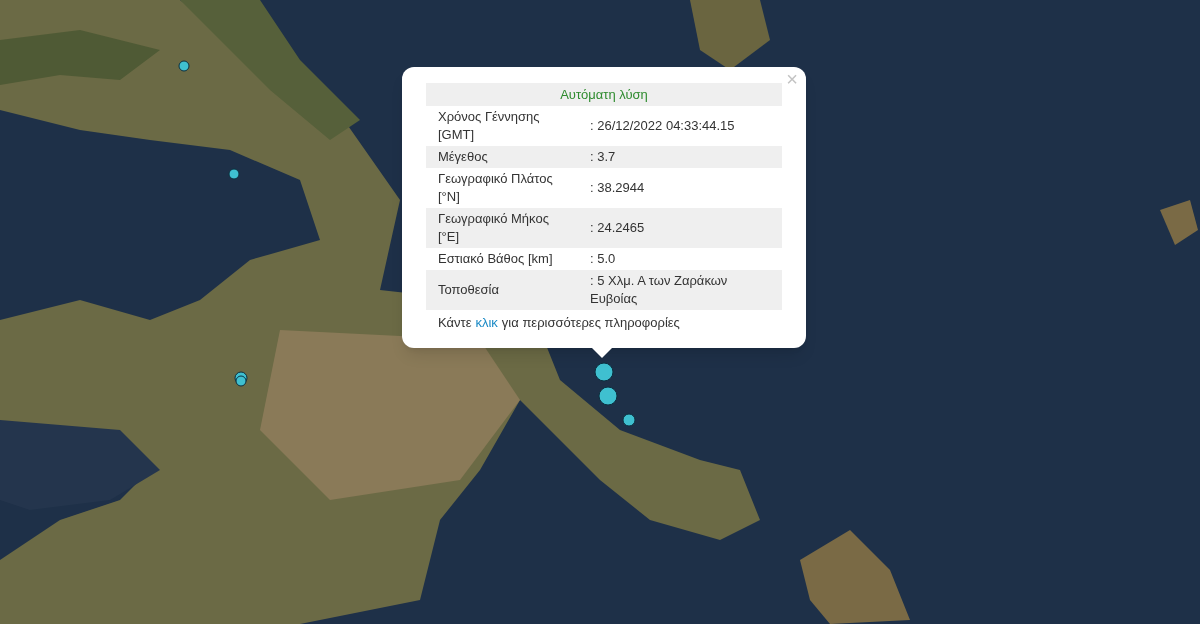 This screenshot has width=1200, height=624. Describe the element at coordinates (618, 228) in the screenshot. I see `field-value: : 24.2465` at that location.